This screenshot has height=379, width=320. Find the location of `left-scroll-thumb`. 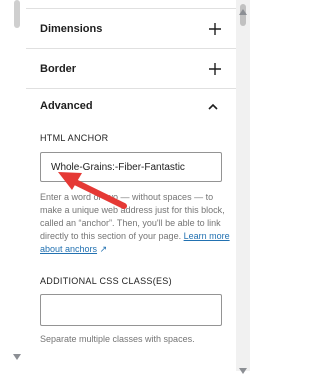

left-scroll-thumb is located at coordinates (17, 14).